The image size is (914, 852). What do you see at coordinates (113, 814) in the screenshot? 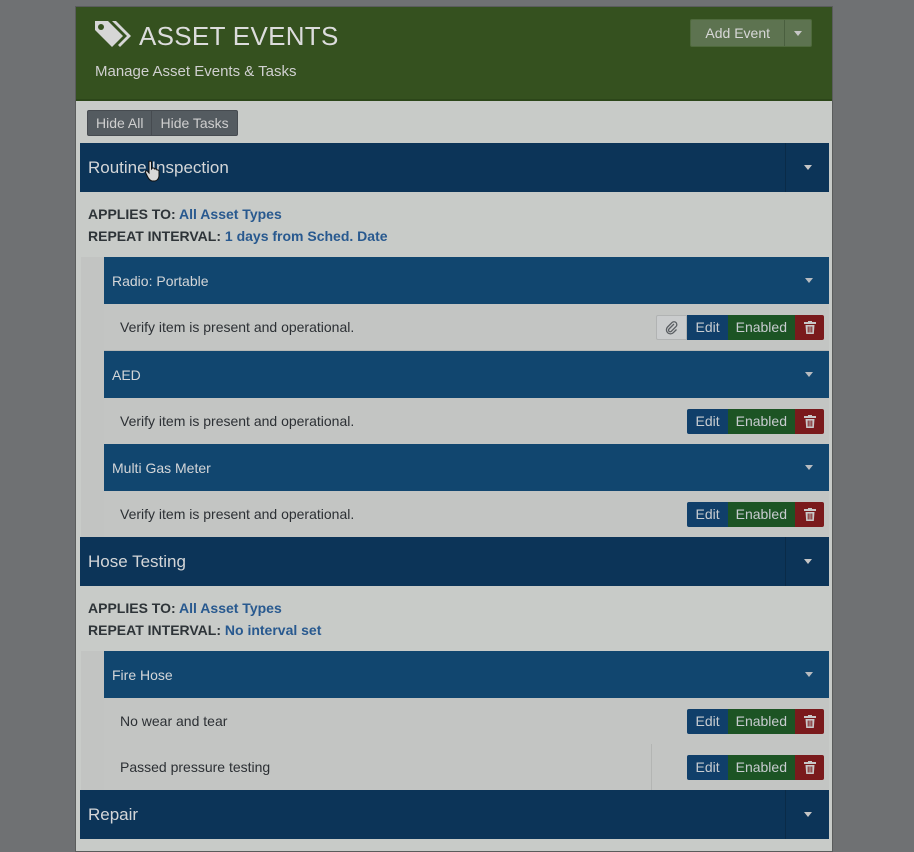
I see `event-title: Repair` at bounding box center [113, 814].